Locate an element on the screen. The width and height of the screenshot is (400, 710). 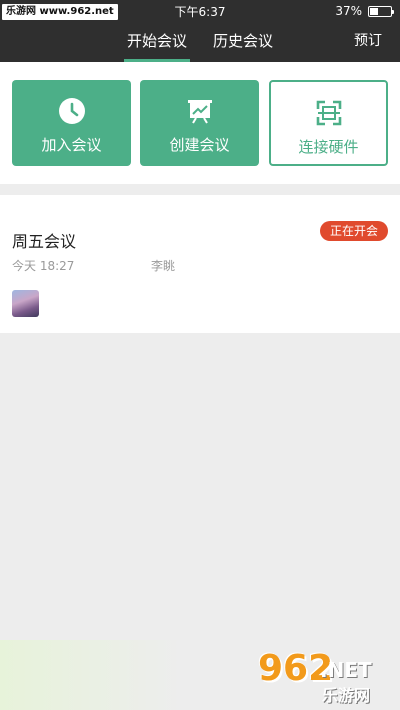
tab-start-meeting: 开始会议 is located at coordinates (157, 42).